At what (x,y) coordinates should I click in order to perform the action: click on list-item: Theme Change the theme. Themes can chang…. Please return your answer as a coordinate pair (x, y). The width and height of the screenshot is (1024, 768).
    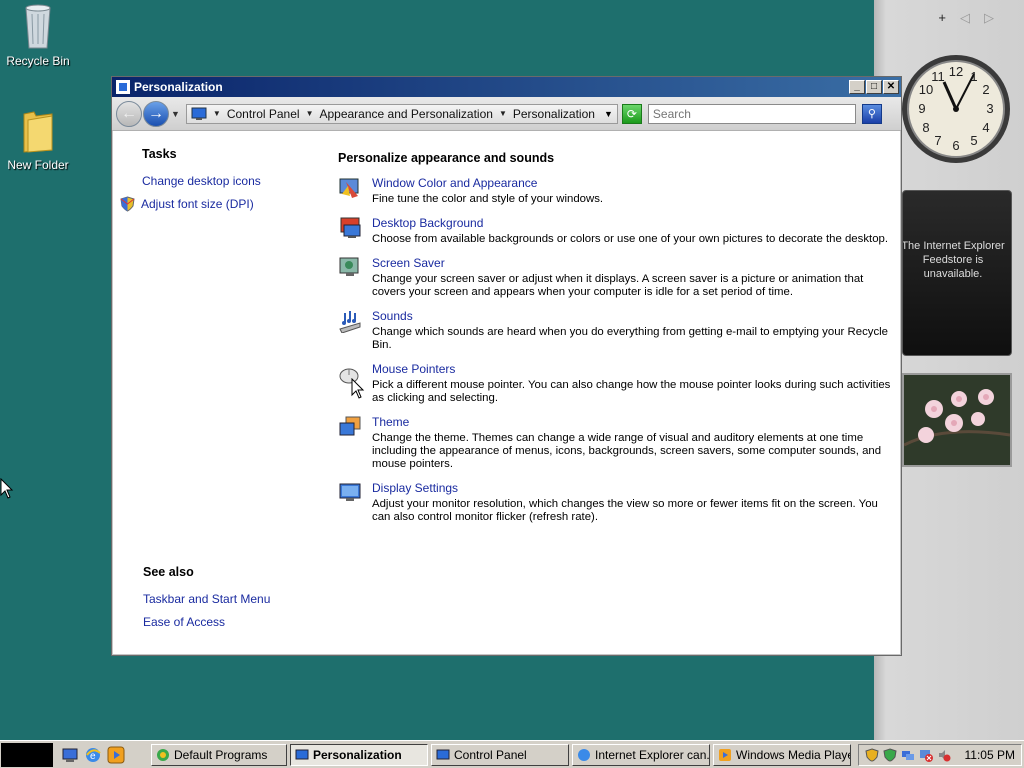
    Looking at the image, I should click on (615, 443).